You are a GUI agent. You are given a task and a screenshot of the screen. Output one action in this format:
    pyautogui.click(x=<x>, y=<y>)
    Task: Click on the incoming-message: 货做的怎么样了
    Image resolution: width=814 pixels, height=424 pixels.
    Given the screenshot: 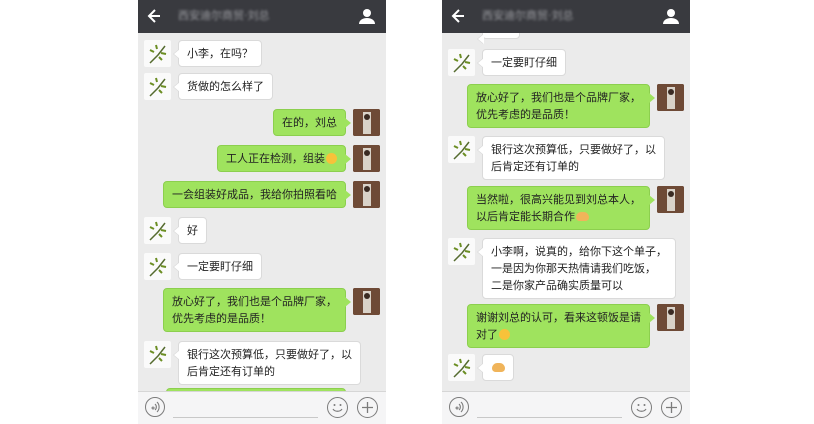 What is the action you would take?
    pyautogui.click(x=223, y=86)
    